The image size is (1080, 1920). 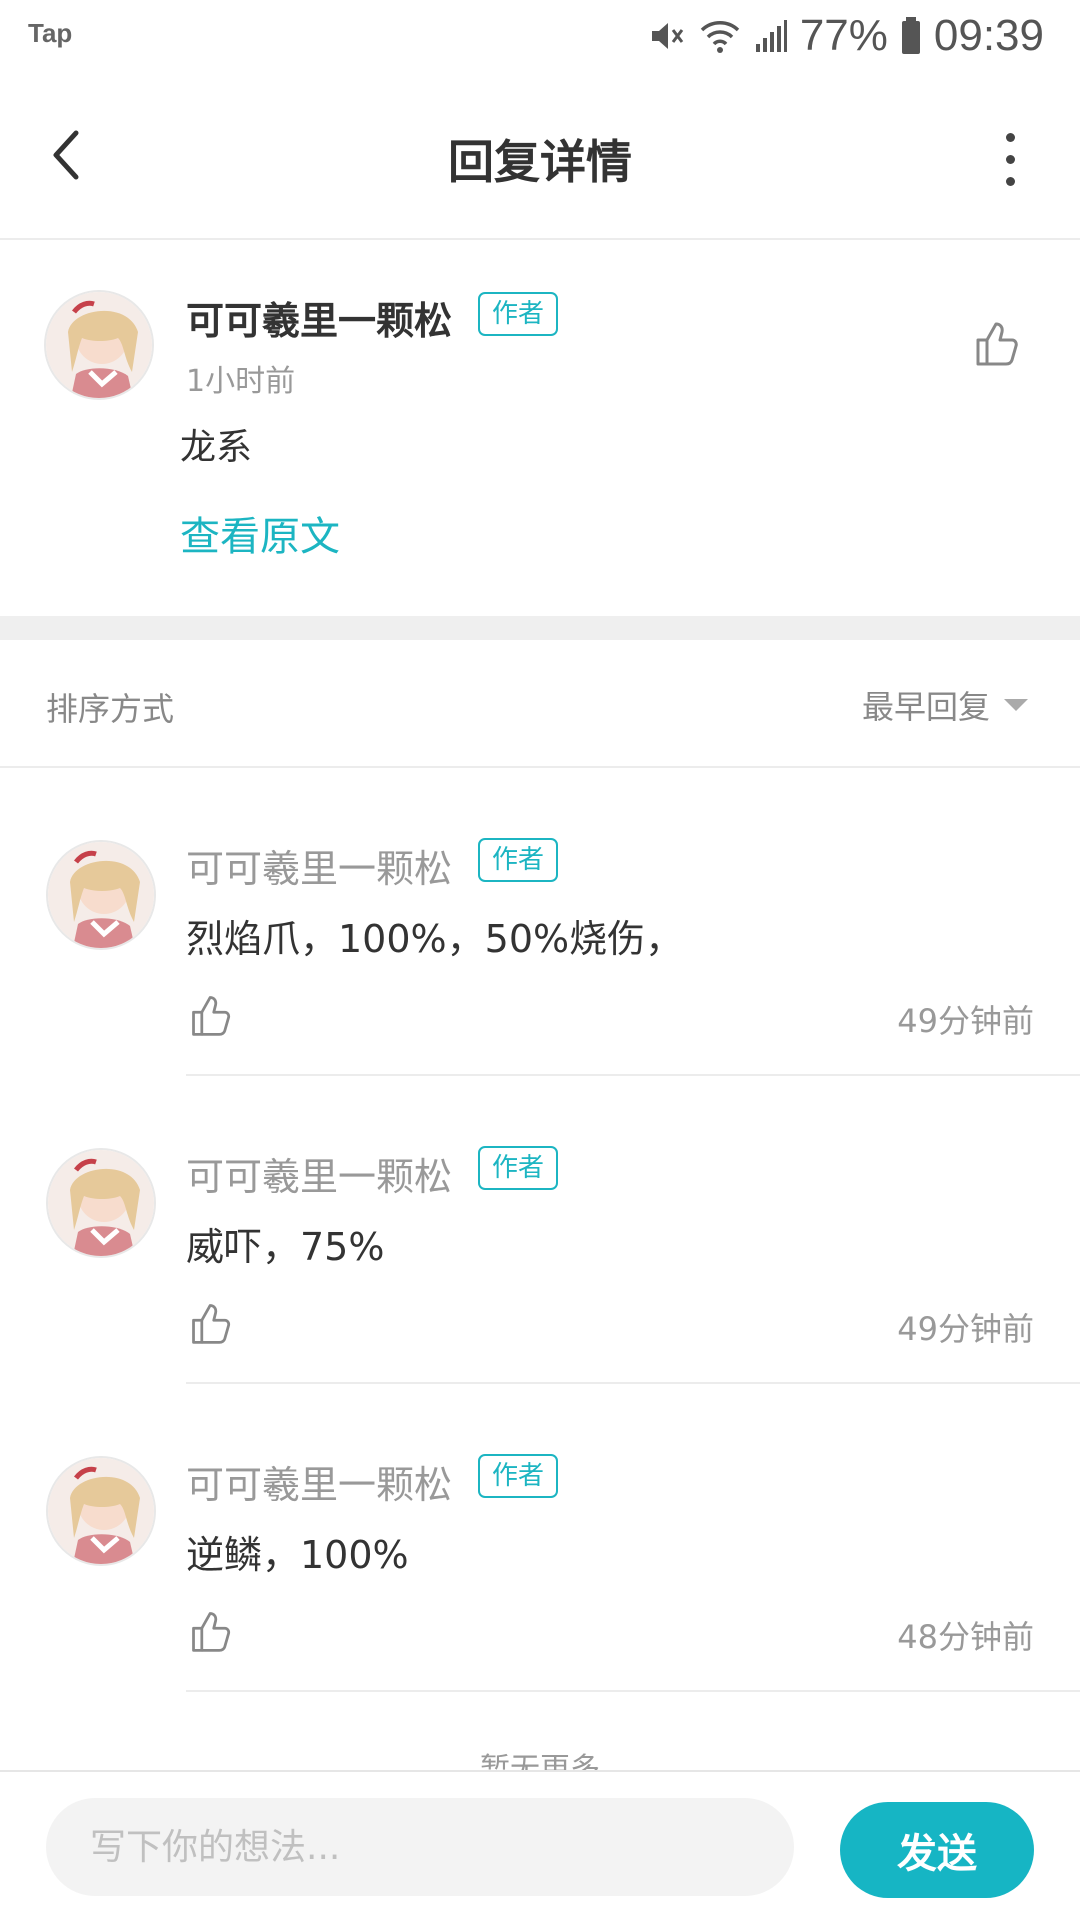 I want to click on comment-input, so click(x=420, y=1847).